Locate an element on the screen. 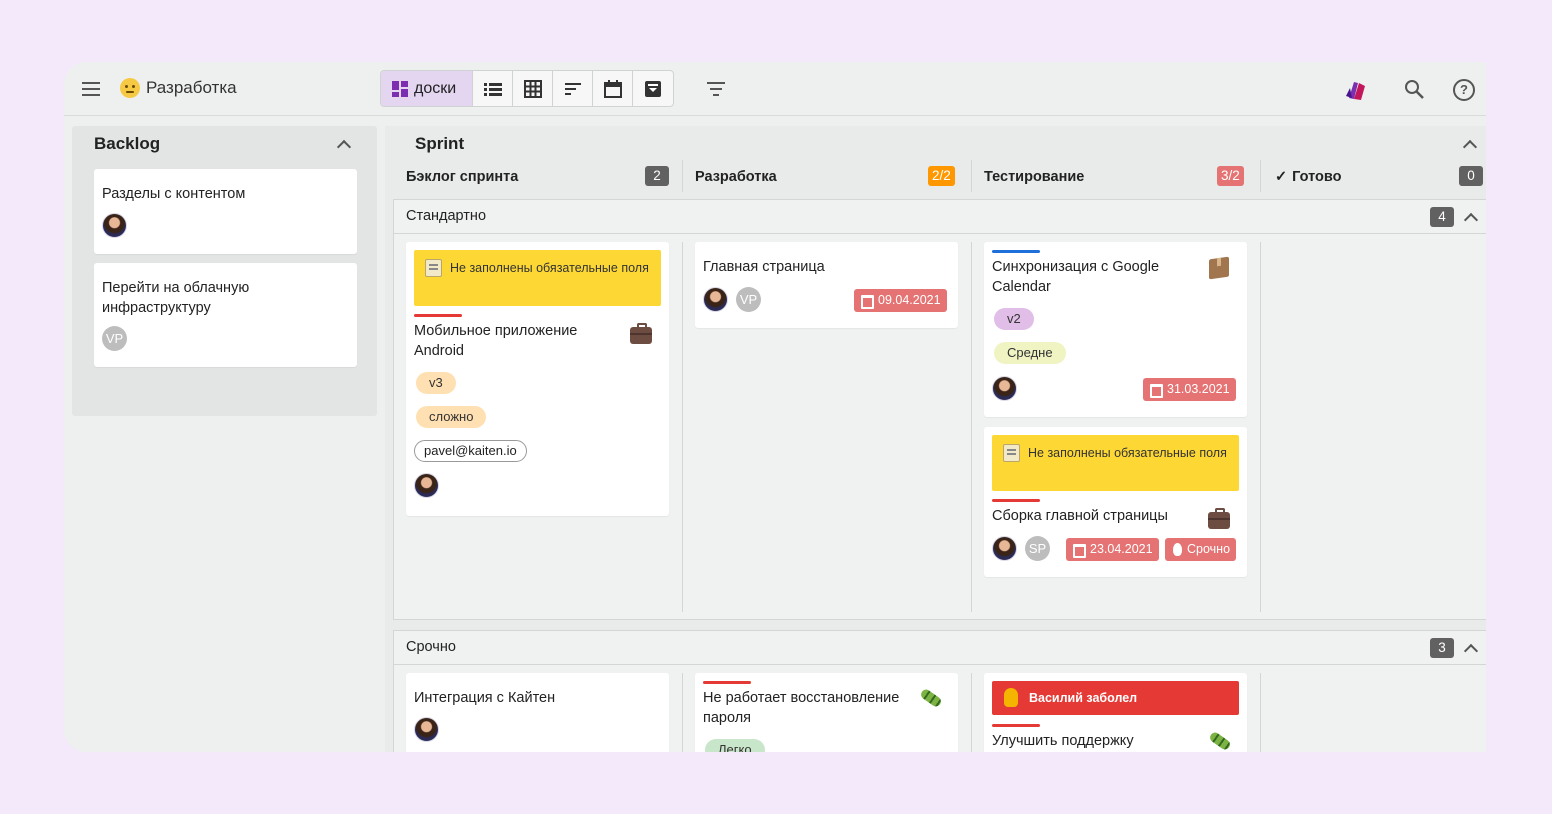  collapse-backlog-icon is located at coordinates (344, 147).